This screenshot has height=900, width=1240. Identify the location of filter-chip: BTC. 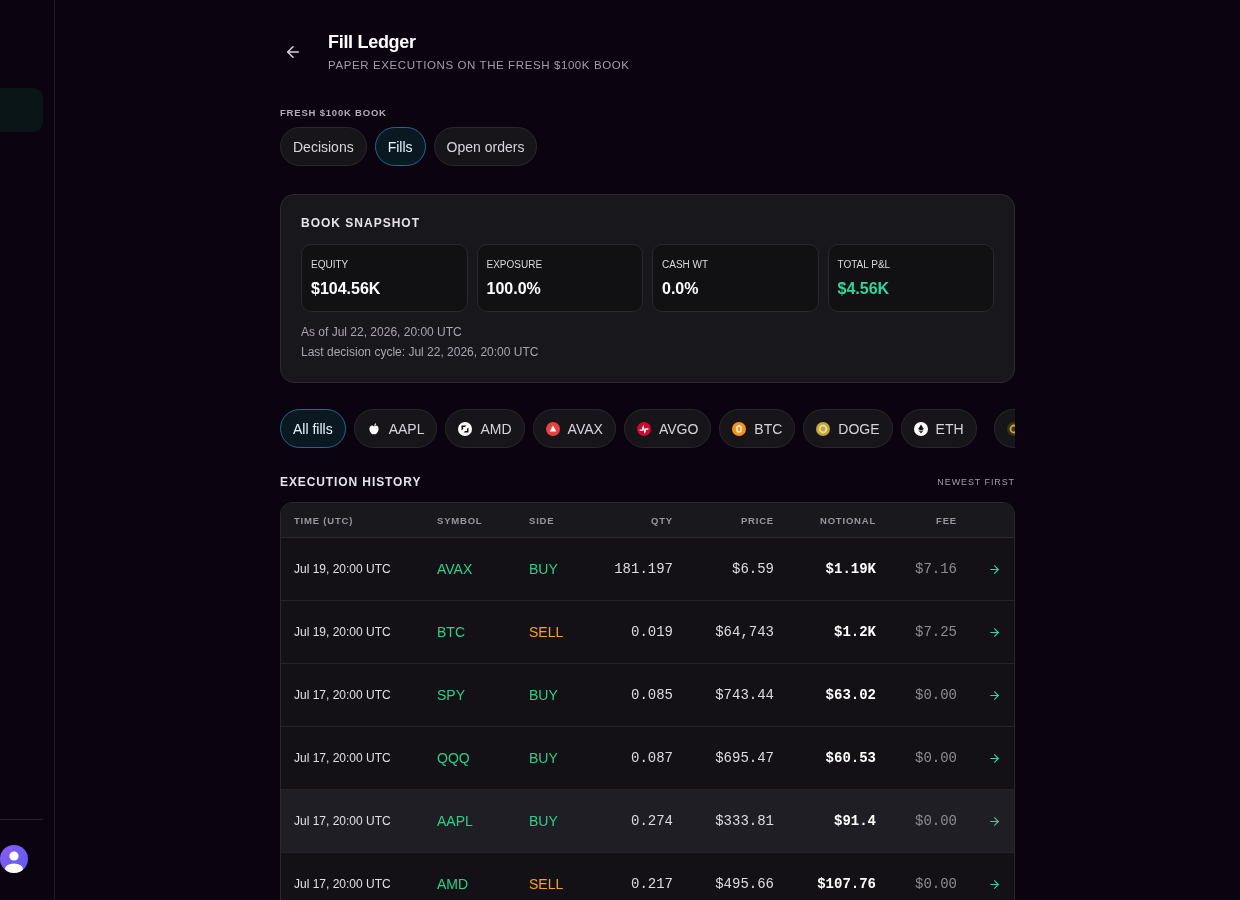
(757, 428).